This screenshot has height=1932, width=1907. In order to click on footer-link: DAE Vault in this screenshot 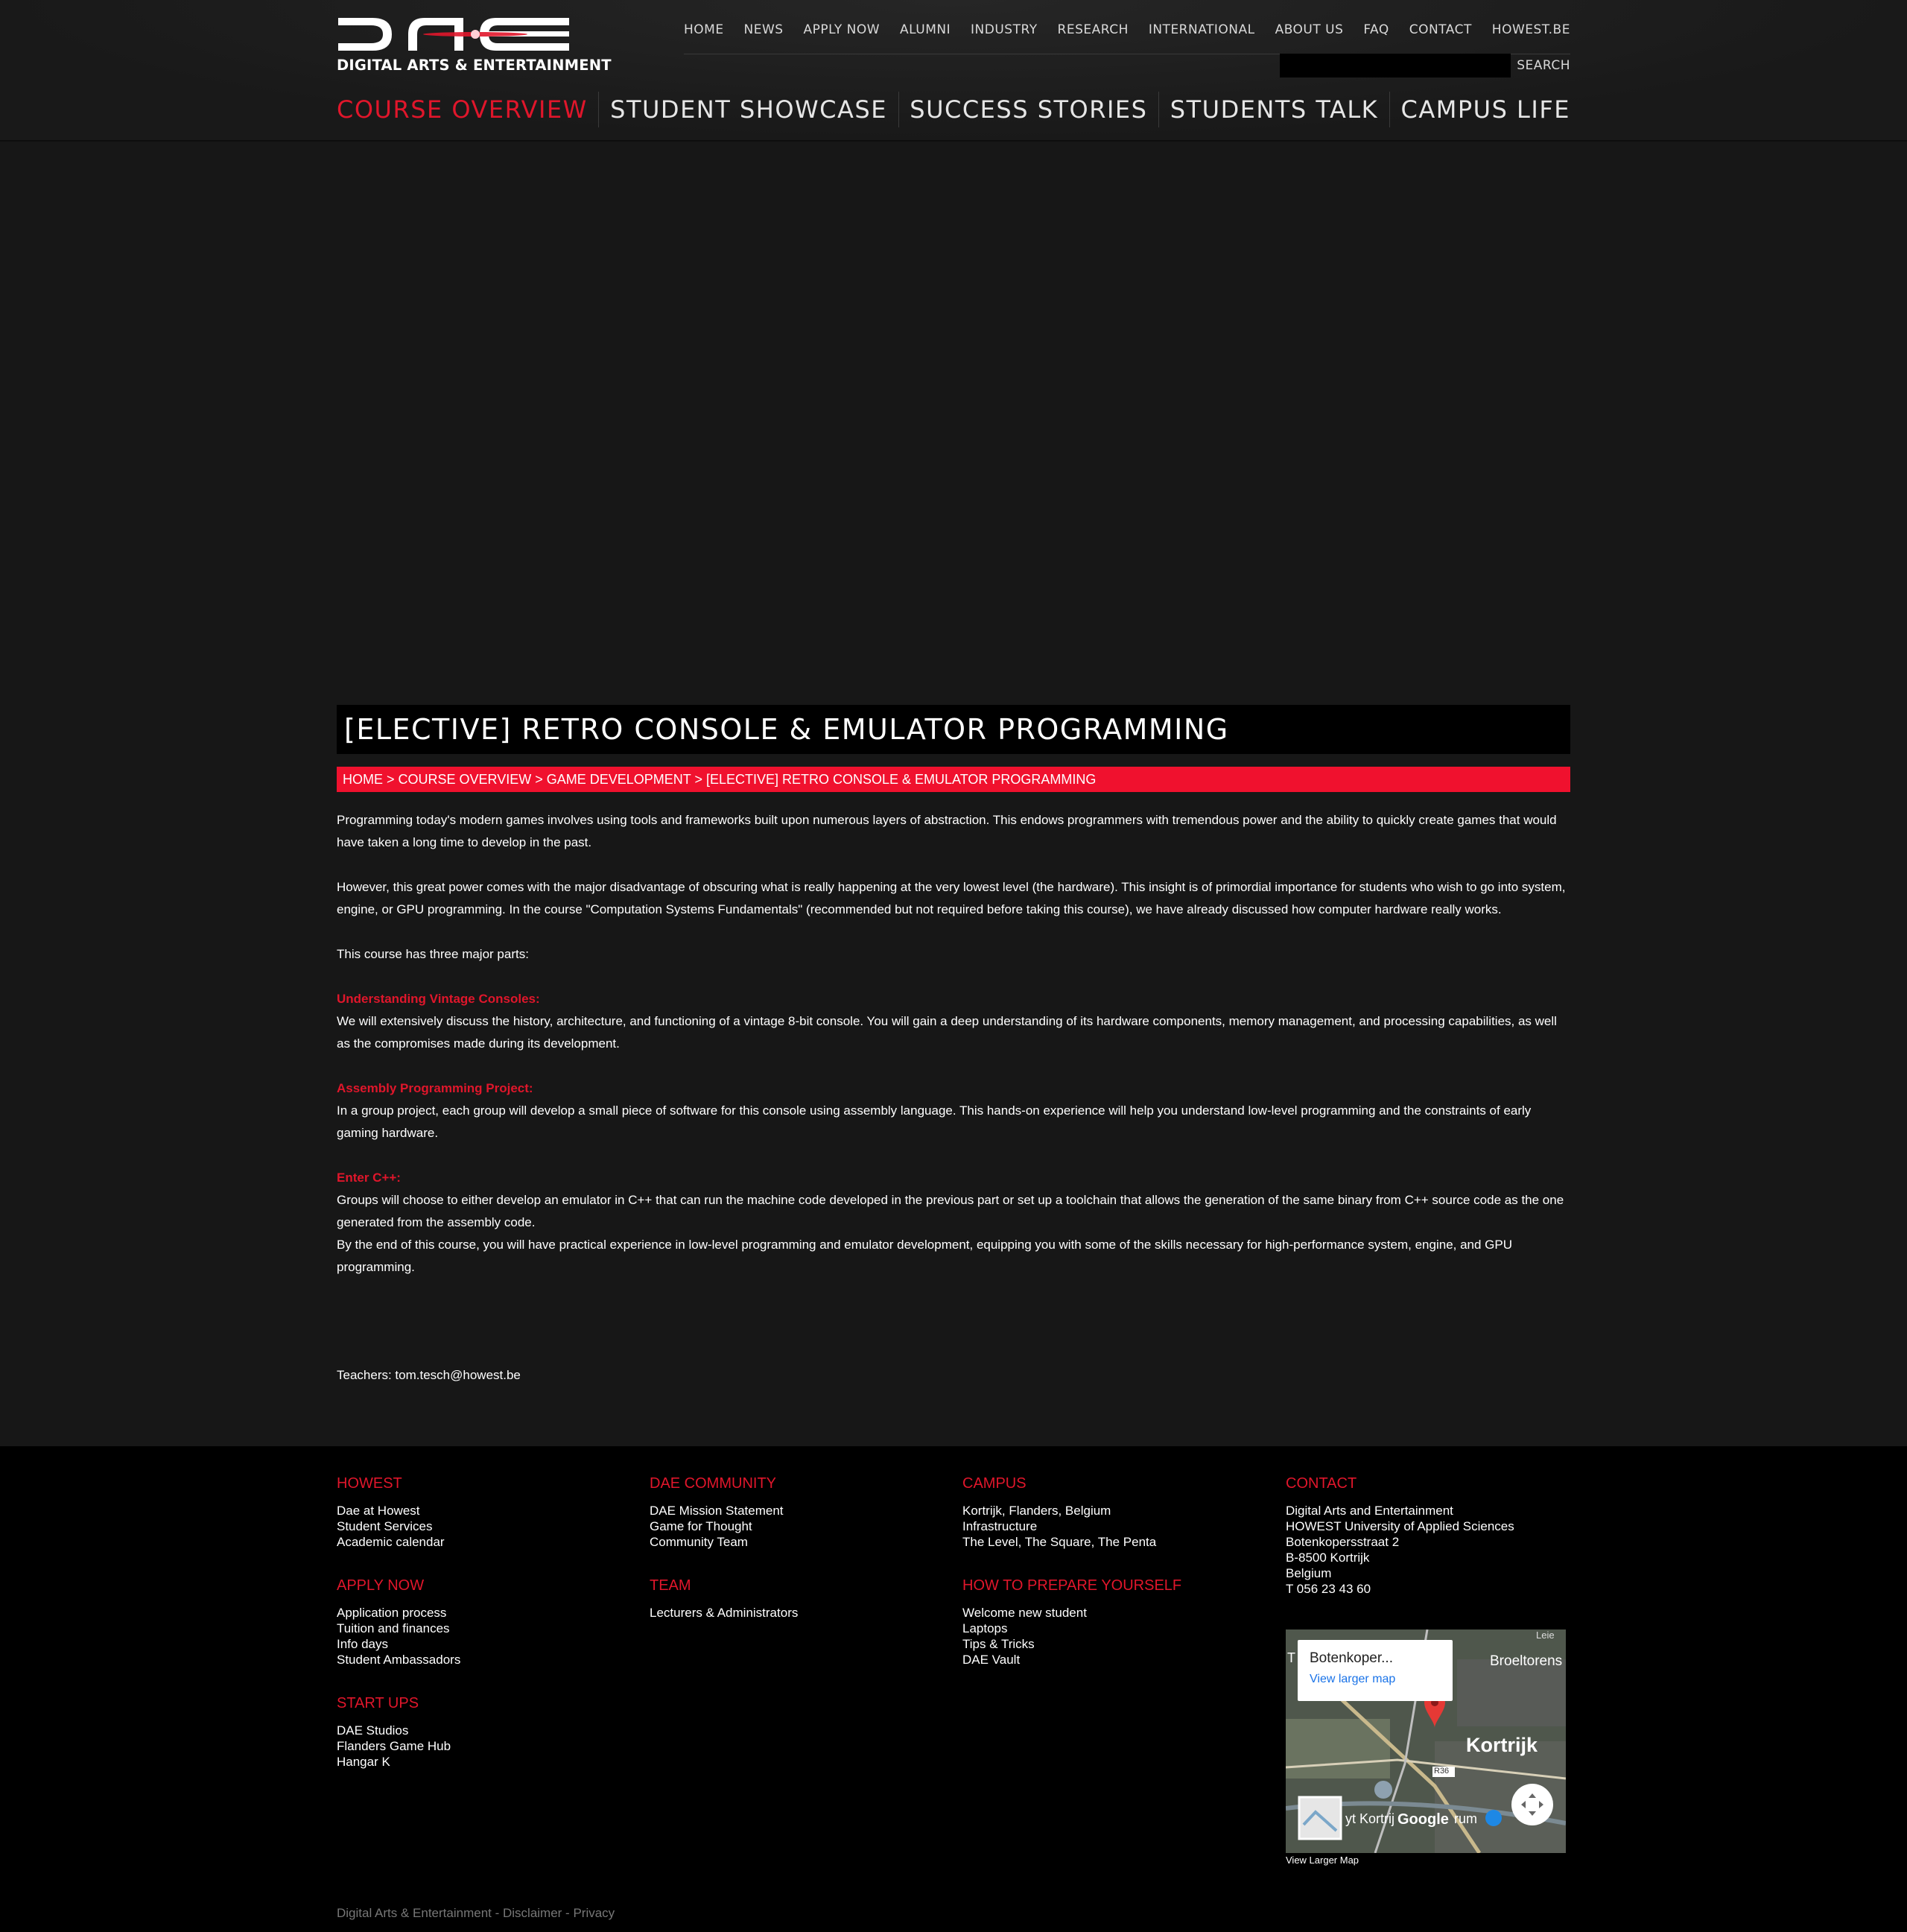, I will do `click(1111, 1659)`.